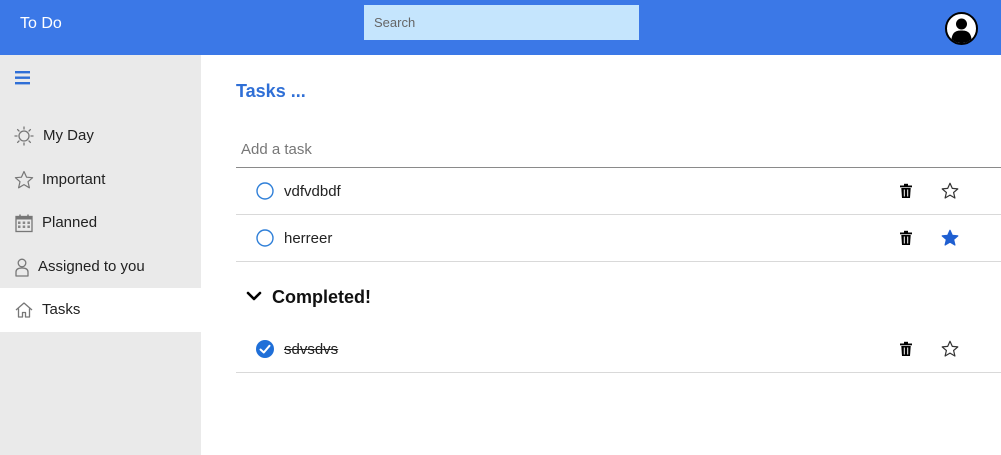 This screenshot has height=455, width=1001. I want to click on task-row: herreer, so click(618, 238).